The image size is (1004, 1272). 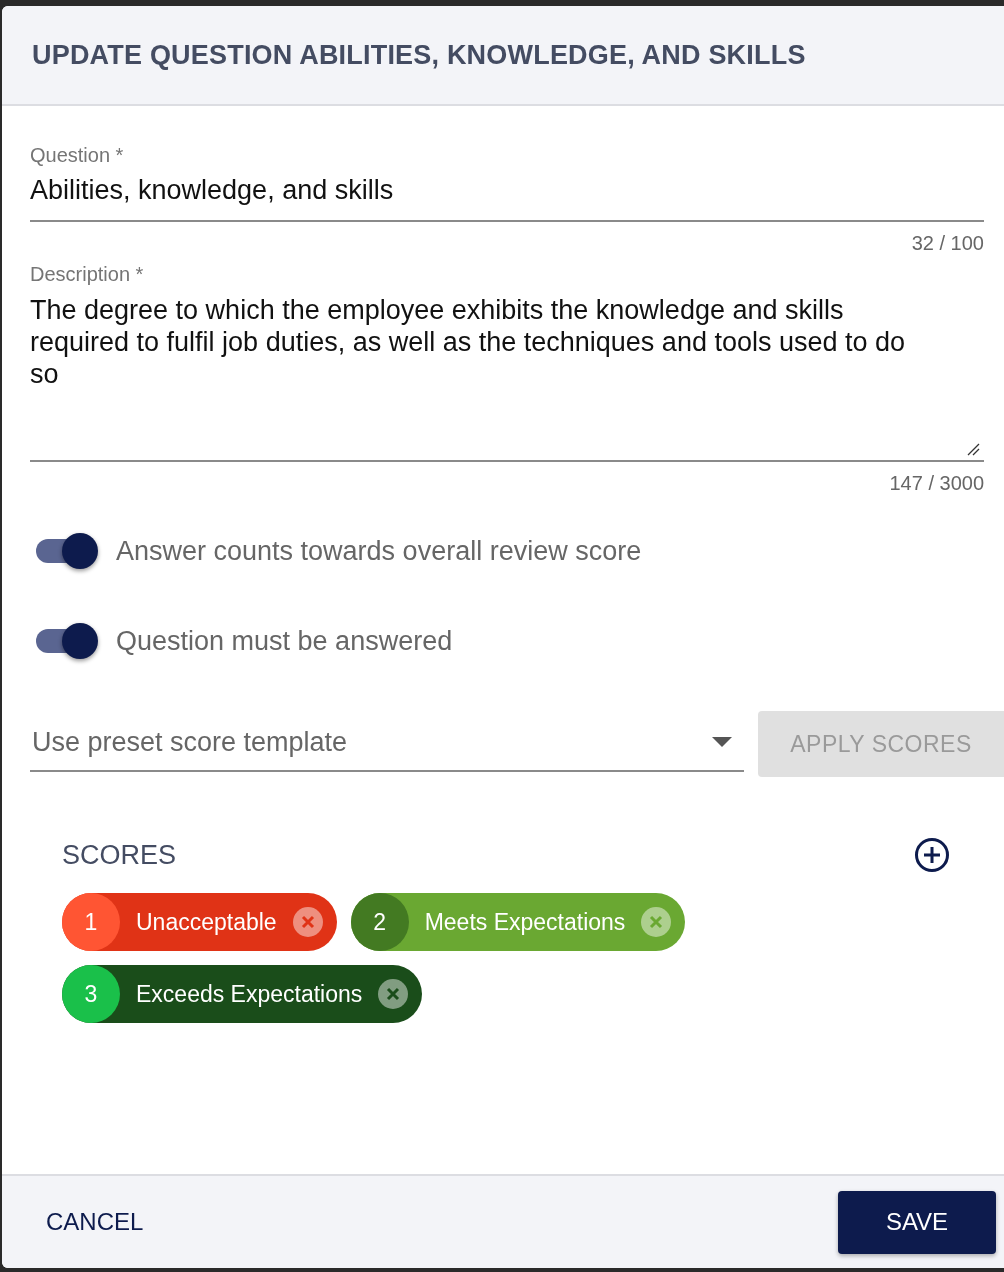 I want to click on score-number: 1, so click(x=91, y=922).